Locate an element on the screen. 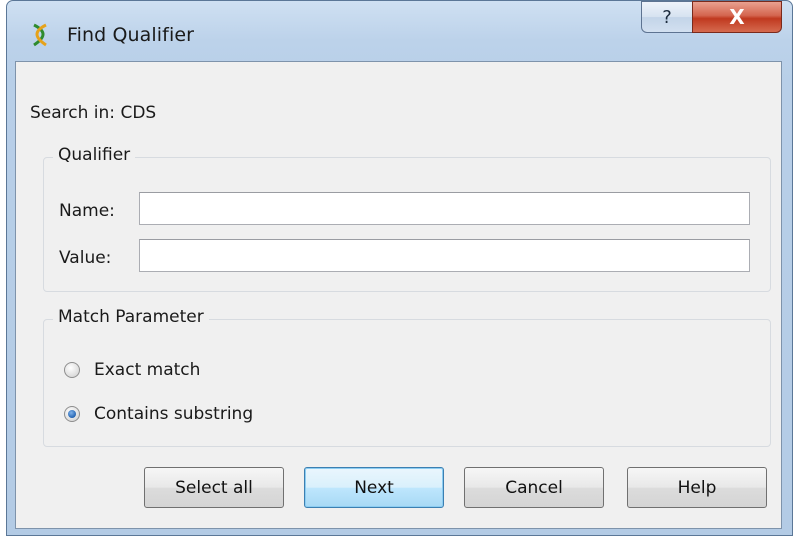 The image size is (799, 542). qualifier-group-title: Qualifier is located at coordinates (94, 155).